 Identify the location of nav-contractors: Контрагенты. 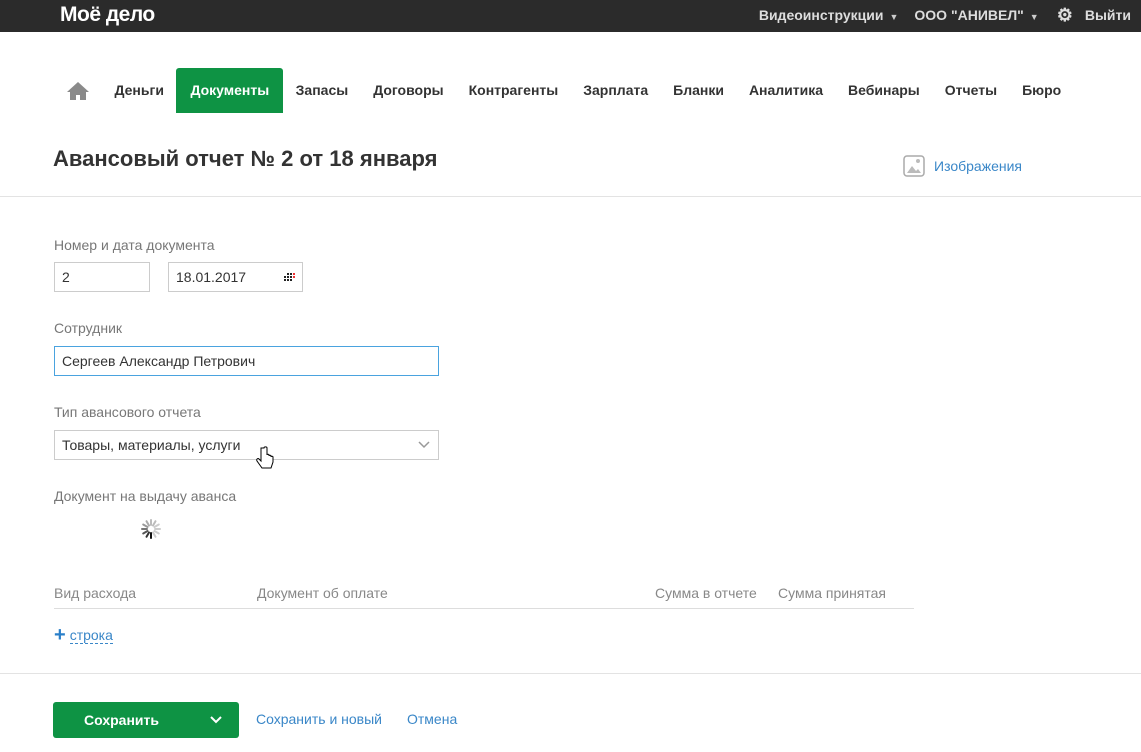
(513, 90).